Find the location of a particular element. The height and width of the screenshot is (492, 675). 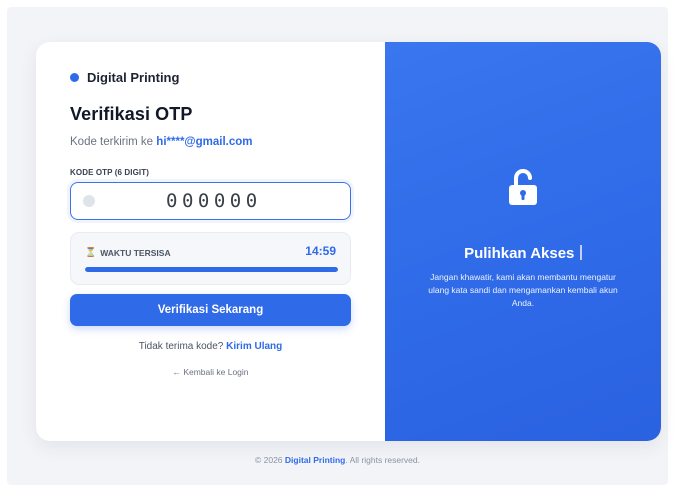

hourglass-icon: ⏳ is located at coordinates (91, 252).